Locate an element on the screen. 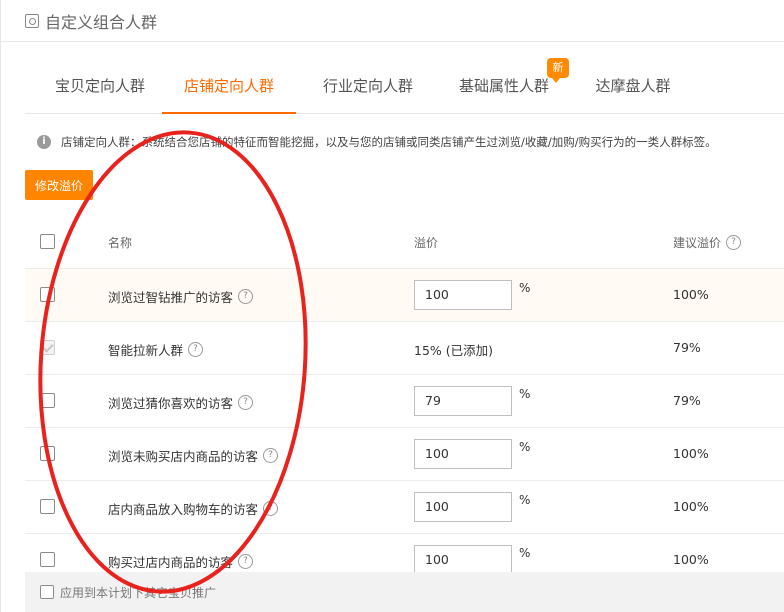 The width and height of the screenshot is (784, 612). tab-bar: 宝贝定向人群 店铺定向人群 行业定向人群 基础属性人群 达摩盘人群 is located at coordinates (404, 87).